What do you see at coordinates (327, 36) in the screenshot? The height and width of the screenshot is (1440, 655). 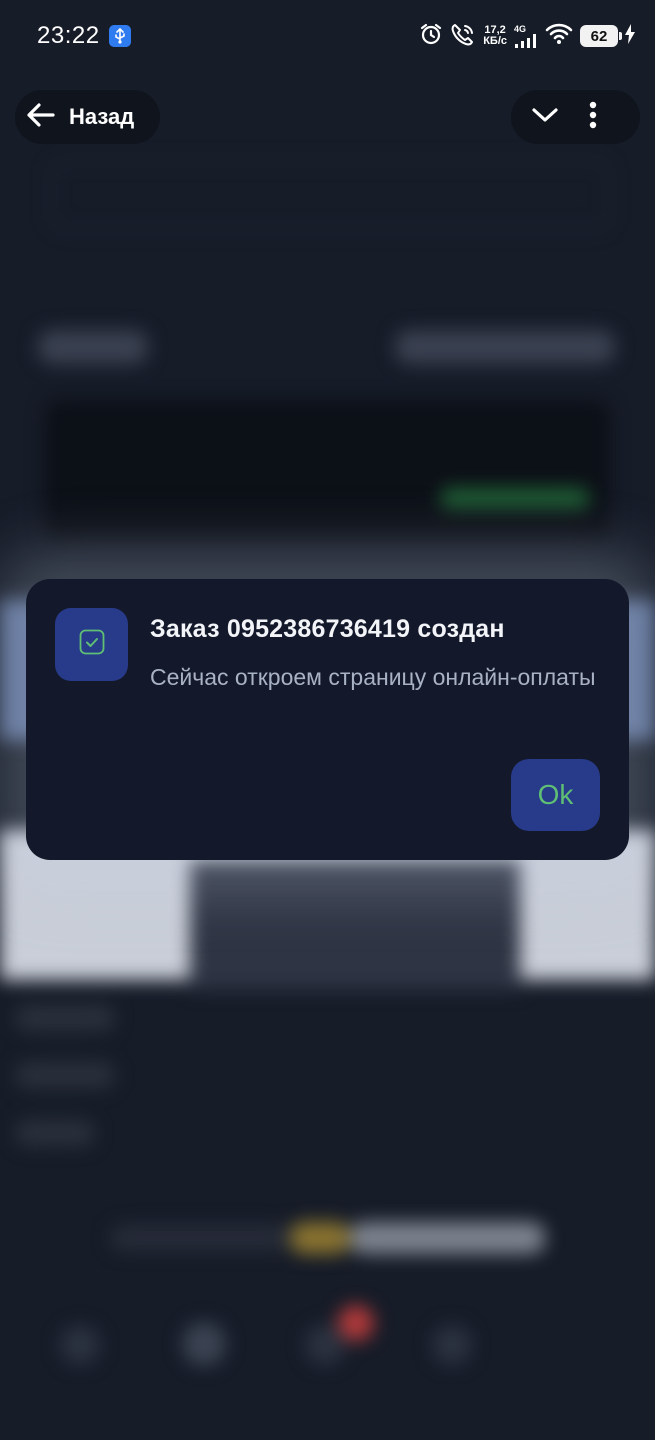 I see `status-bar: 23:22 17,2 КБ/с 4G 62` at bounding box center [327, 36].